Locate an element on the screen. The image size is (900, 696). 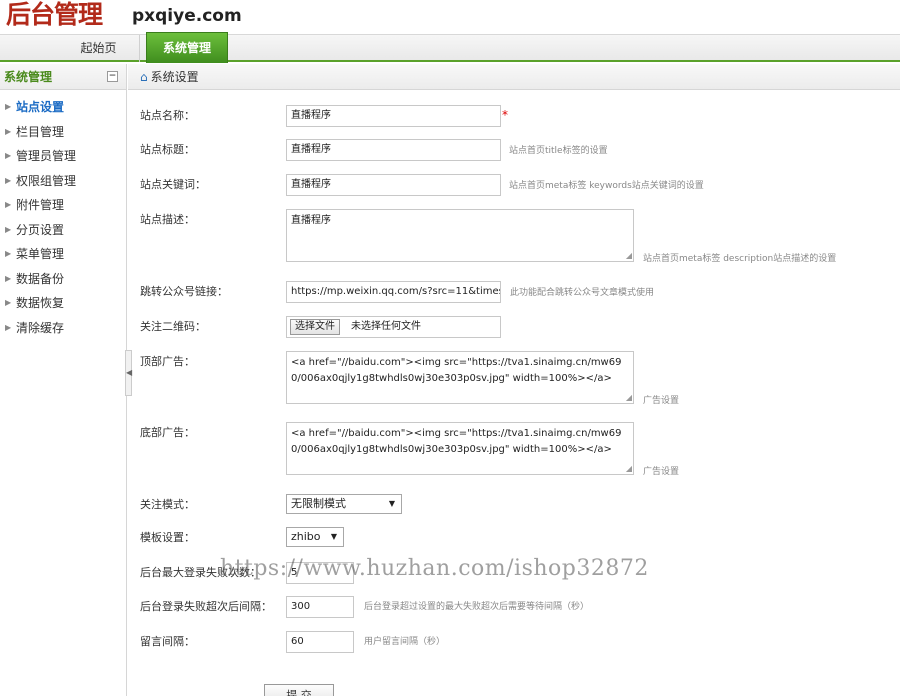
message-interval-hint: 用户留言间隔（秒） is located at coordinates (405, 642).